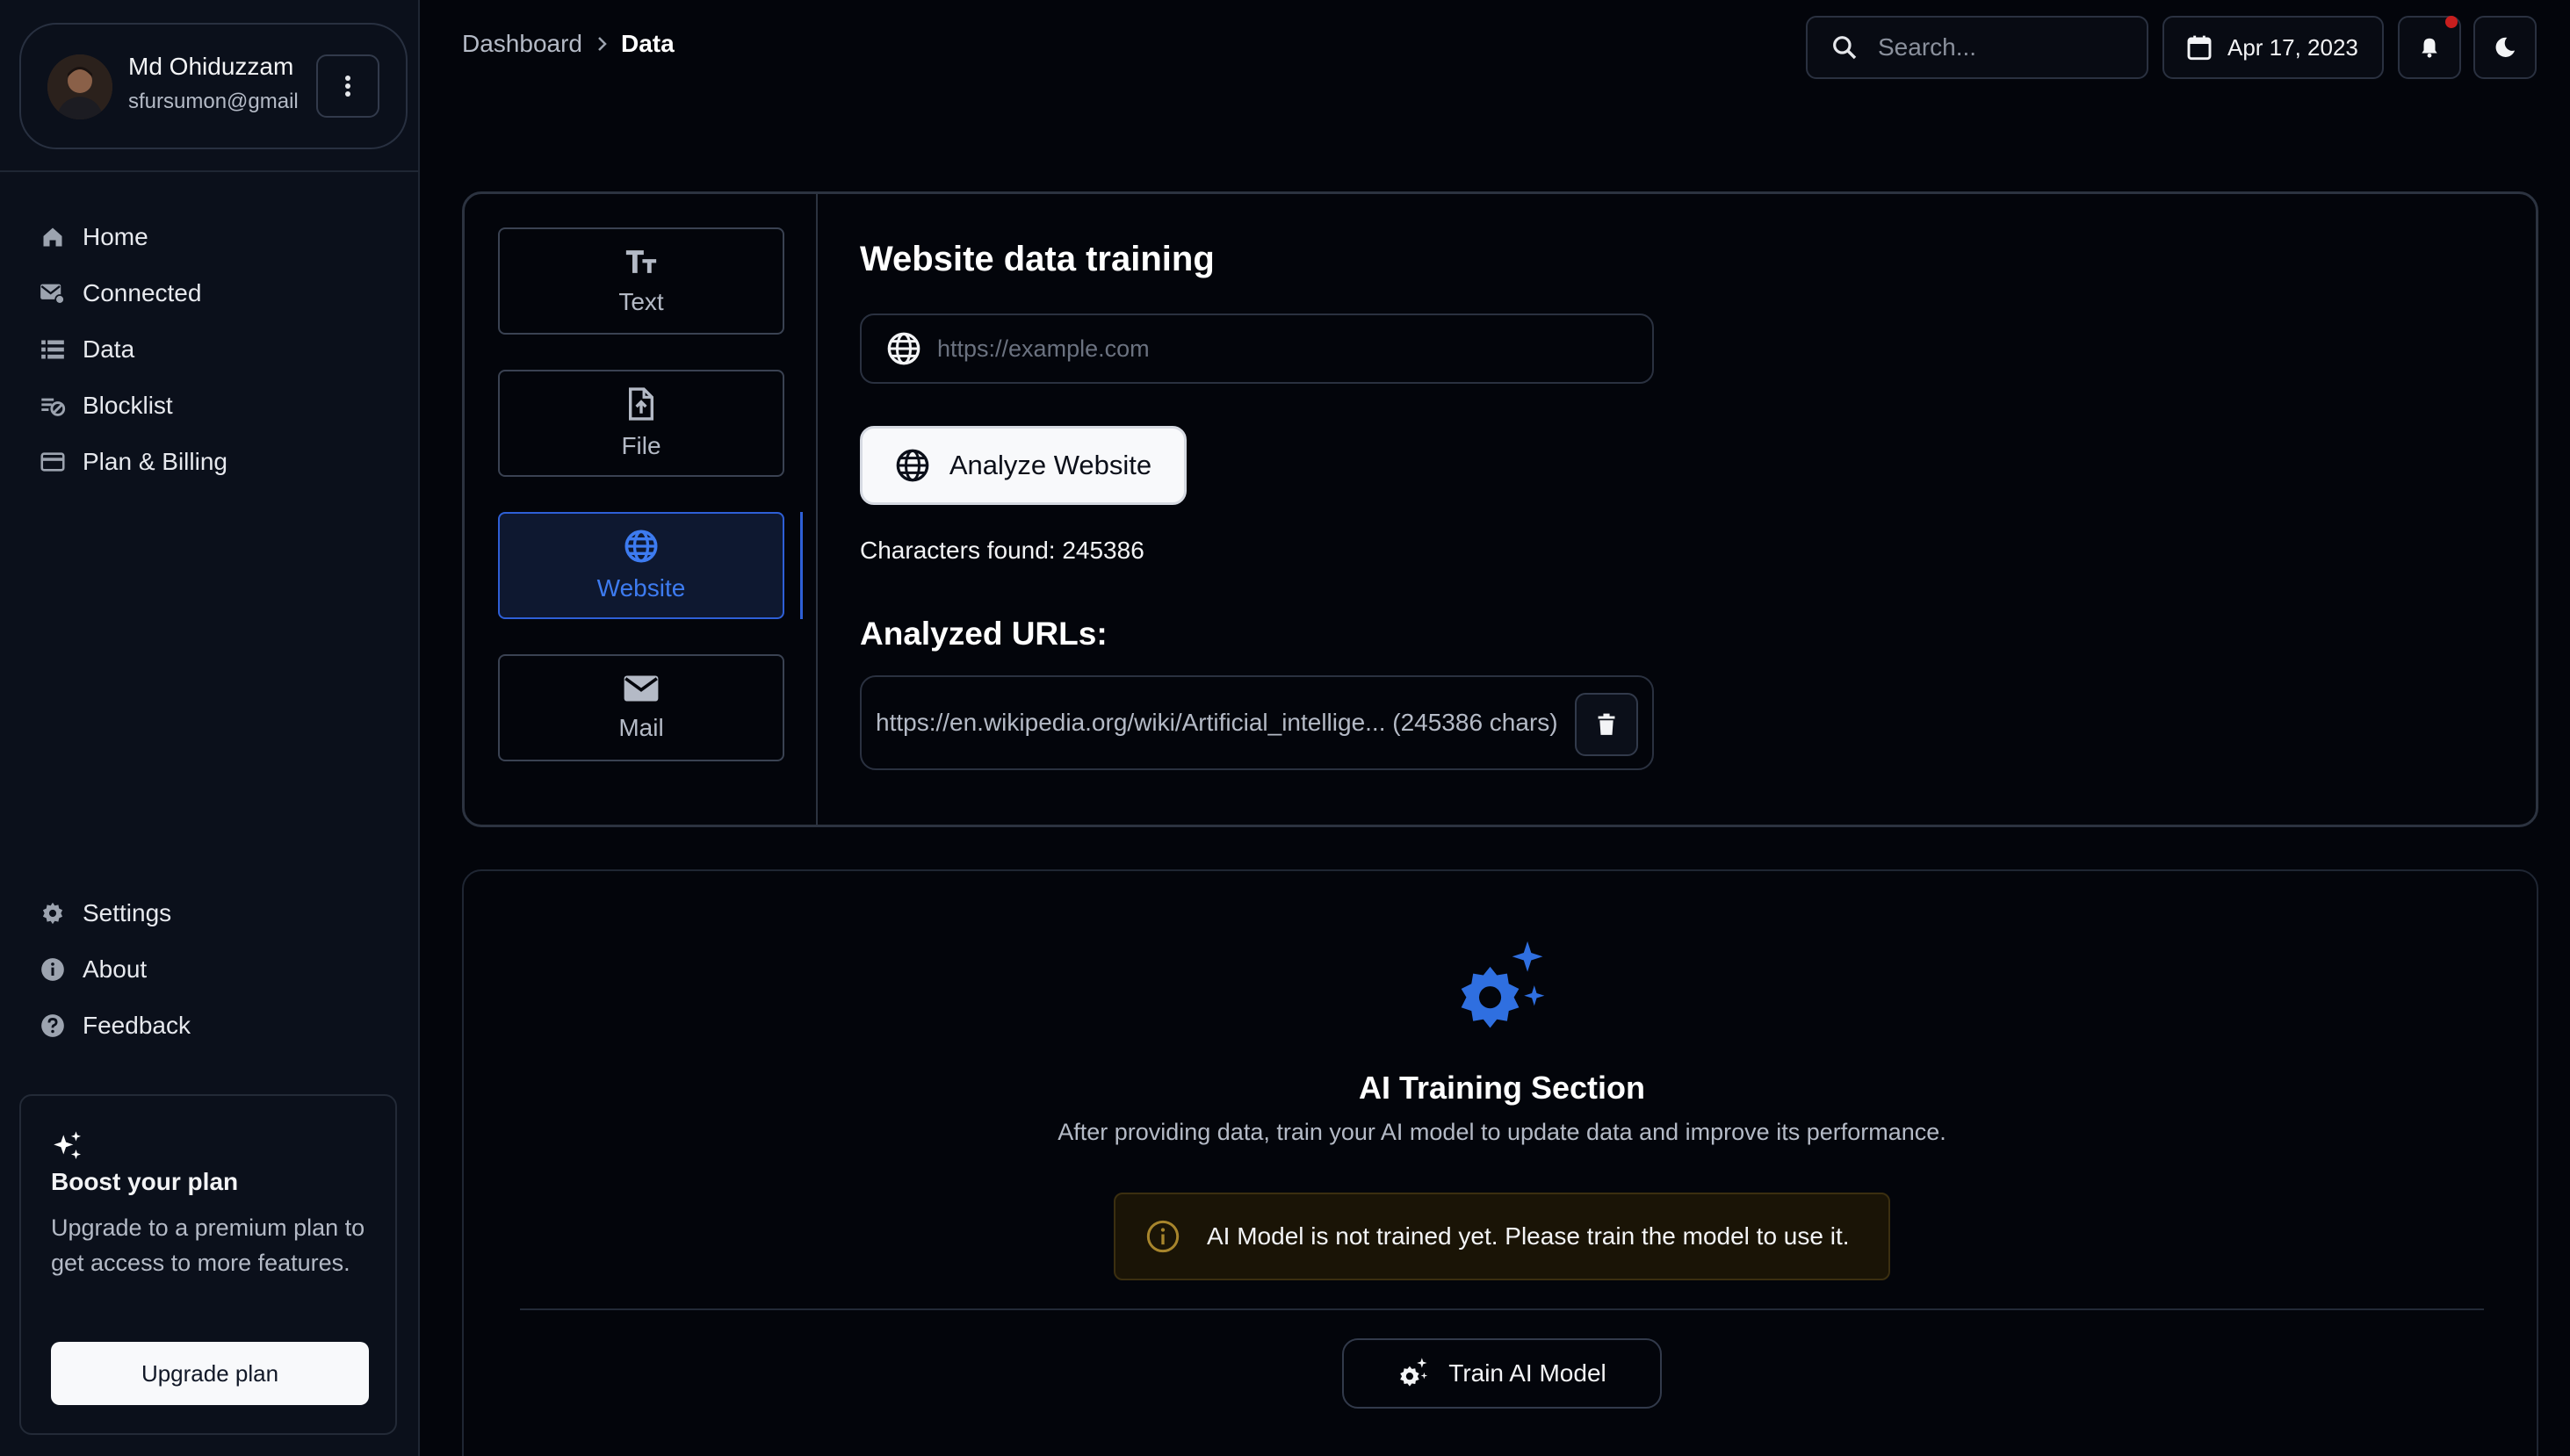 The width and height of the screenshot is (2570, 1456). I want to click on user-email: sfursumon@gmail, so click(213, 101).